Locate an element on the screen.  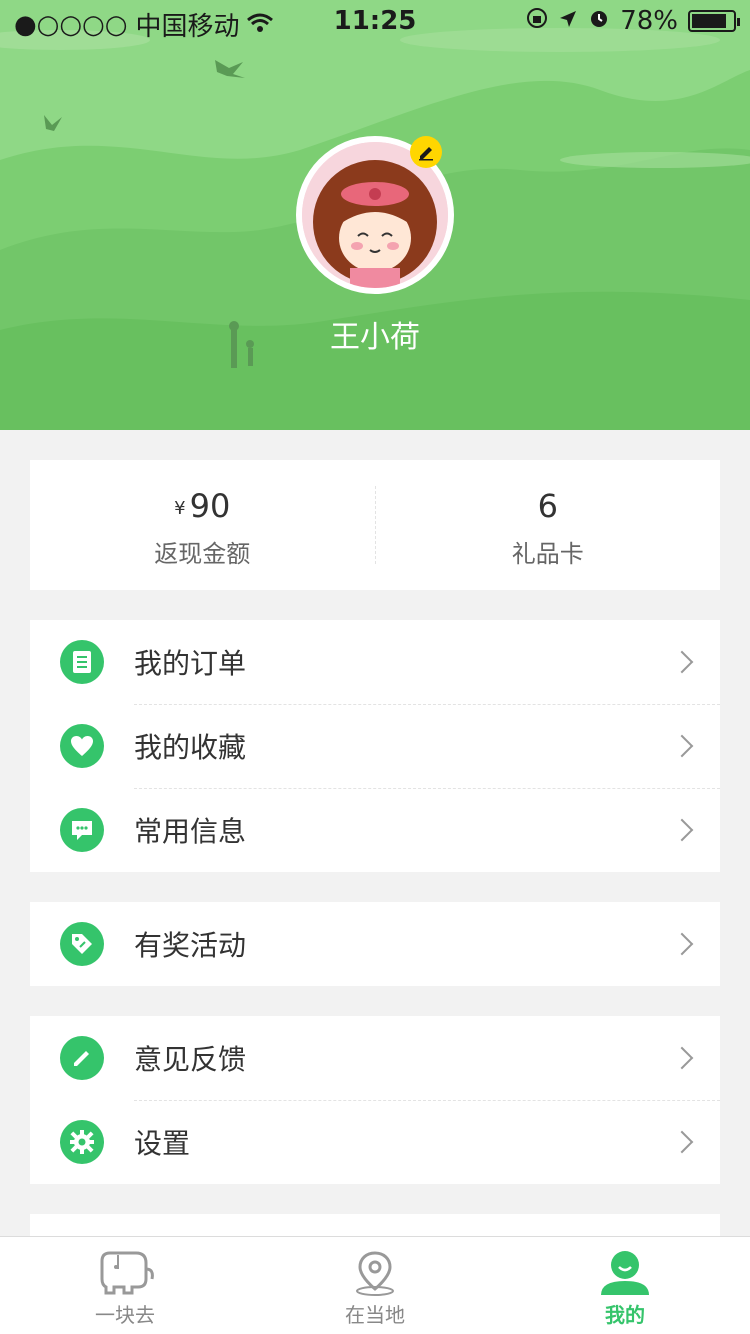
cashback-label: 返现金额 is located at coordinates (202, 554).